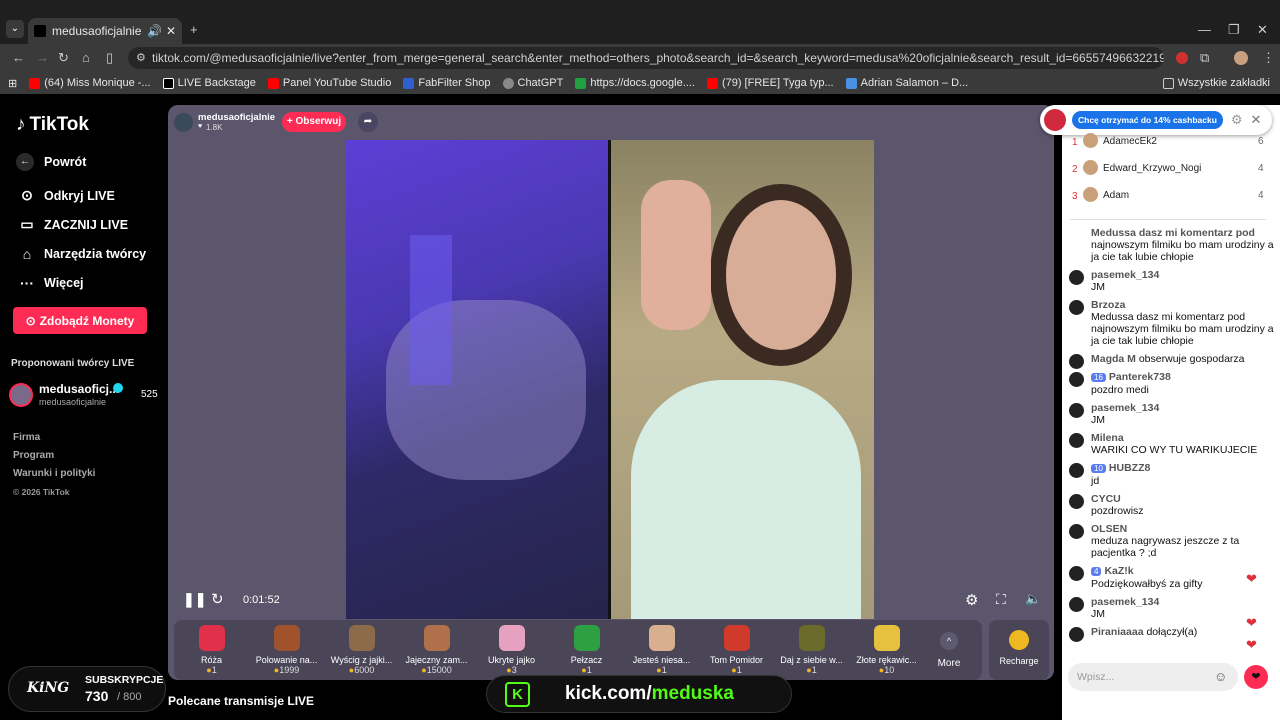 This screenshot has width=1280, height=720. What do you see at coordinates (209, 83) in the screenshot?
I see `bookmark-item: LIVE Backstage` at bounding box center [209, 83].